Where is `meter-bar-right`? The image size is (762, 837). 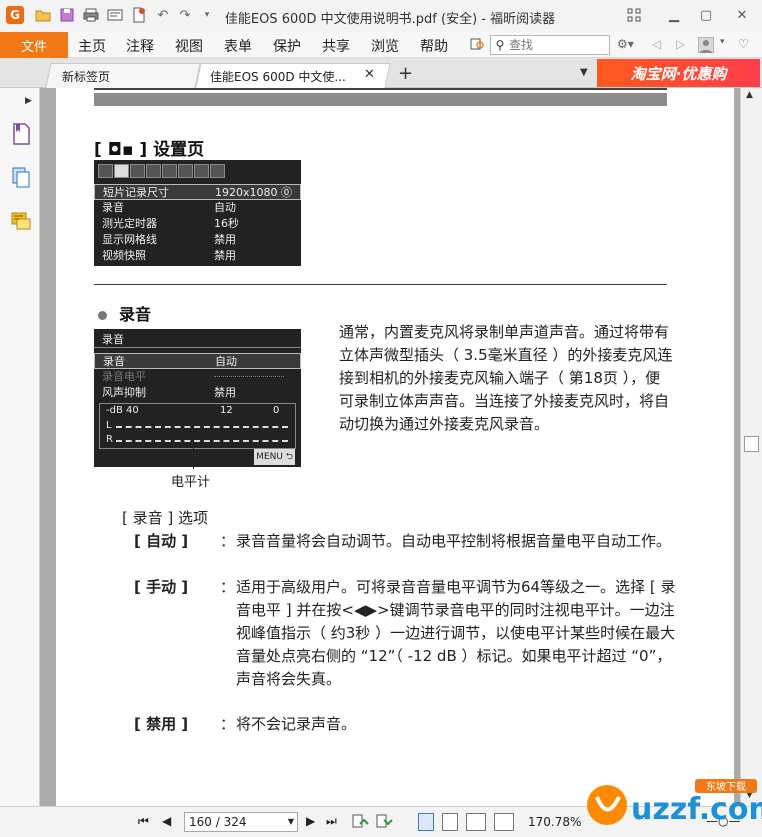
meter-bar-right is located at coordinates (202, 441).